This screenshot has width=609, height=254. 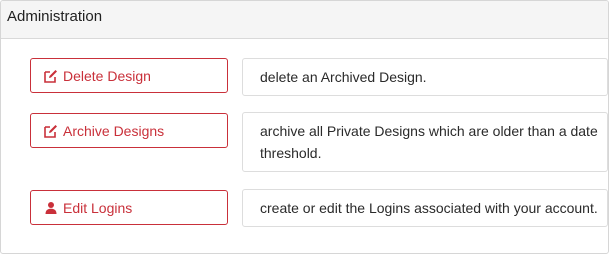 I want to click on edit-logins-button: Edit Logins, so click(x=129, y=207).